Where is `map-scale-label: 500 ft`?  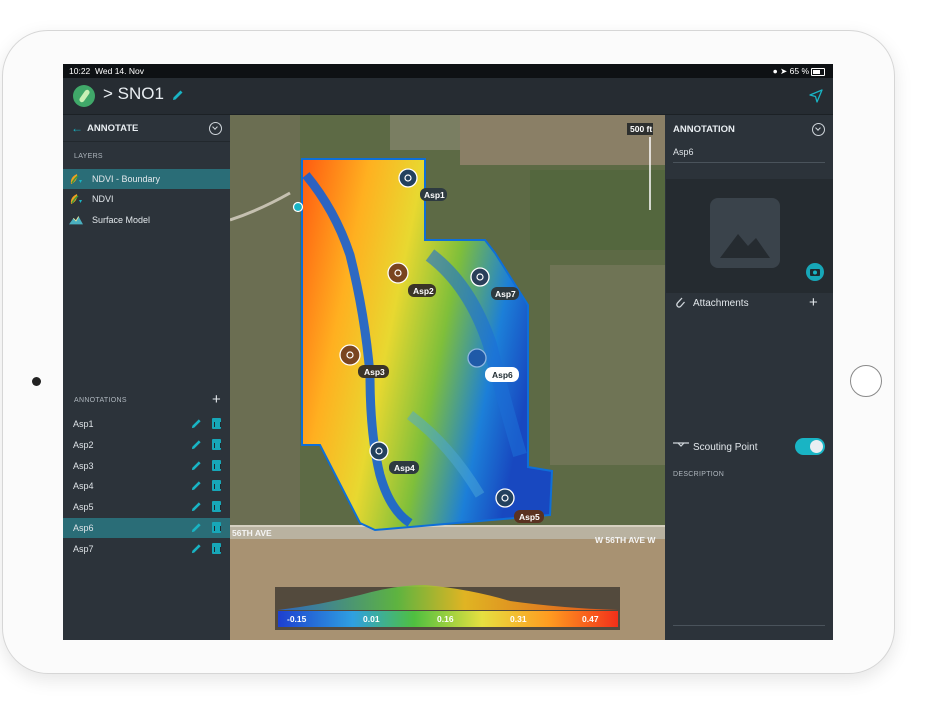
map-scale-label: 500 ft is located at coordinates (641, 129).